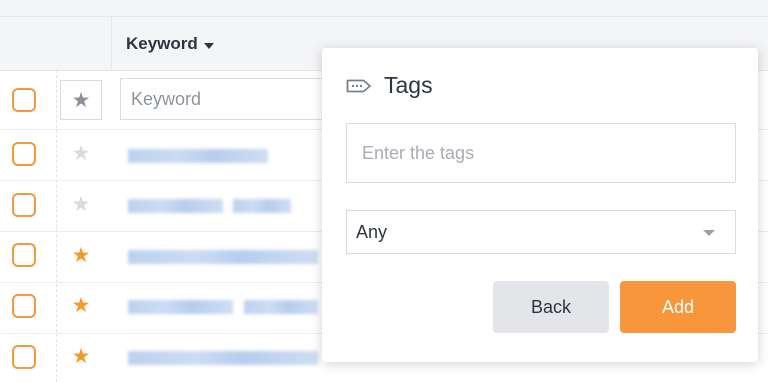 The image size is (768, 382). What do you see at coordinates (162, 43) in the screenshot?
I see `keyword-column-label: Keyword` at bounding box center [162, 43].